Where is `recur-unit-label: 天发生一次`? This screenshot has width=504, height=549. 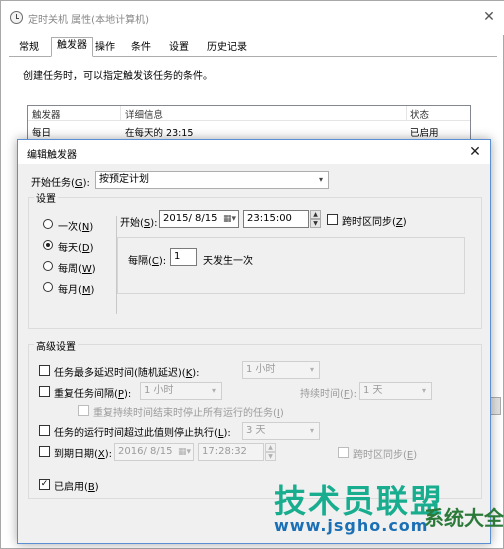 recur-unit-label: 天发生一次 is located at coordinates (228, 261).